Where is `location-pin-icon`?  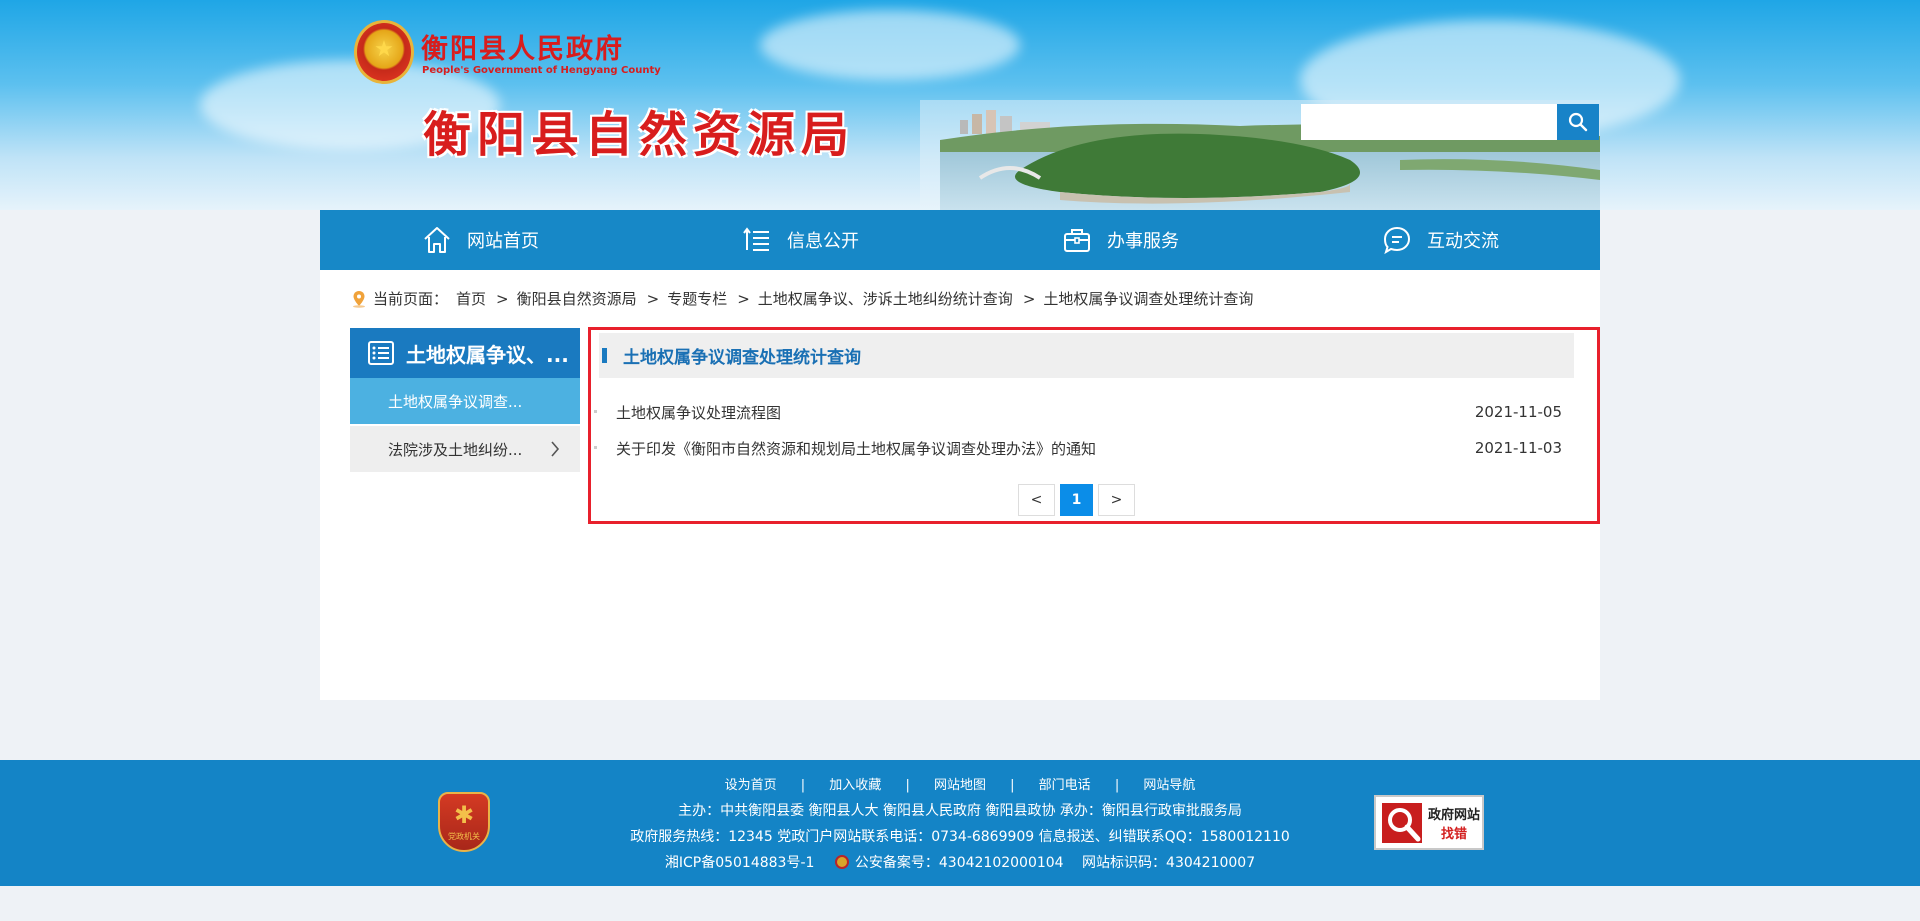
location-pin-icon is located at coordinates (359, 299).